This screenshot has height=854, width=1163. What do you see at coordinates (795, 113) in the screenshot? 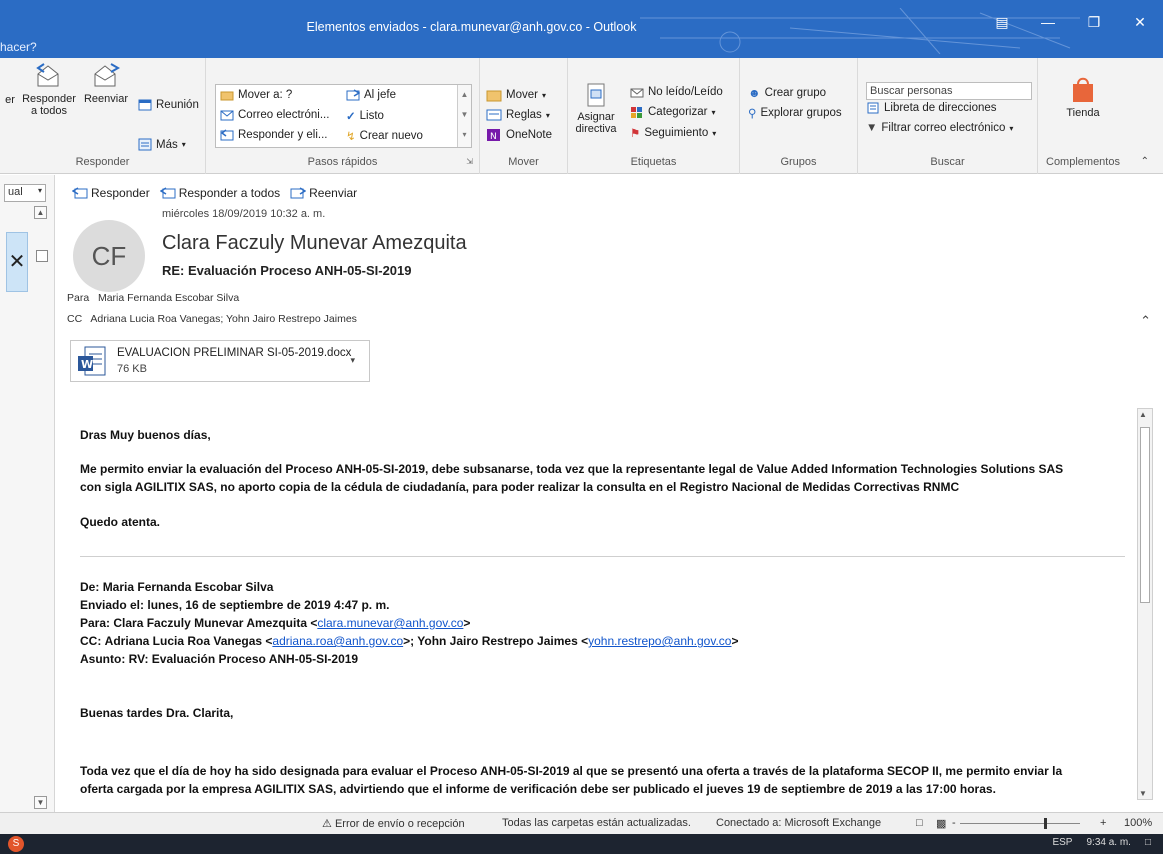
I see `browse-groups-button: ⚲ Explorar grupos` at bounding box center [795, 113].